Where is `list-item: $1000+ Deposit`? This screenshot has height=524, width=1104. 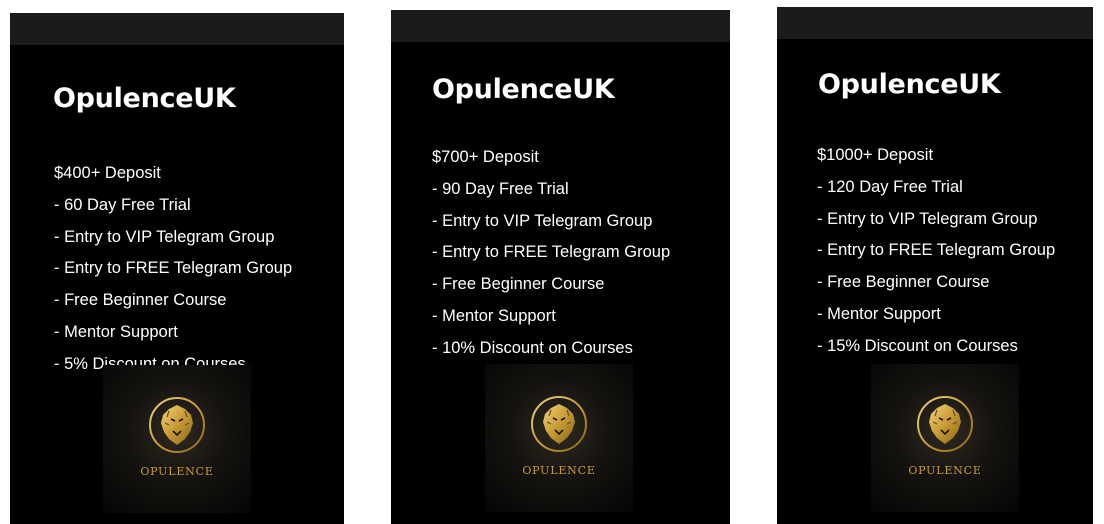 list-item: $1000+ Deposit is located at coordinates (875, 155).